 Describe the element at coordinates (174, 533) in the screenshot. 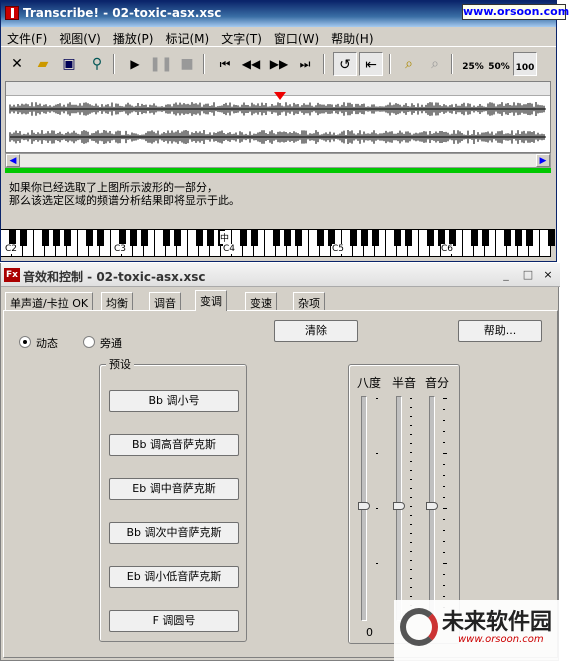

I see `preset-bb-tenor-sax: Bb 调次中音萨克斯` at that location.